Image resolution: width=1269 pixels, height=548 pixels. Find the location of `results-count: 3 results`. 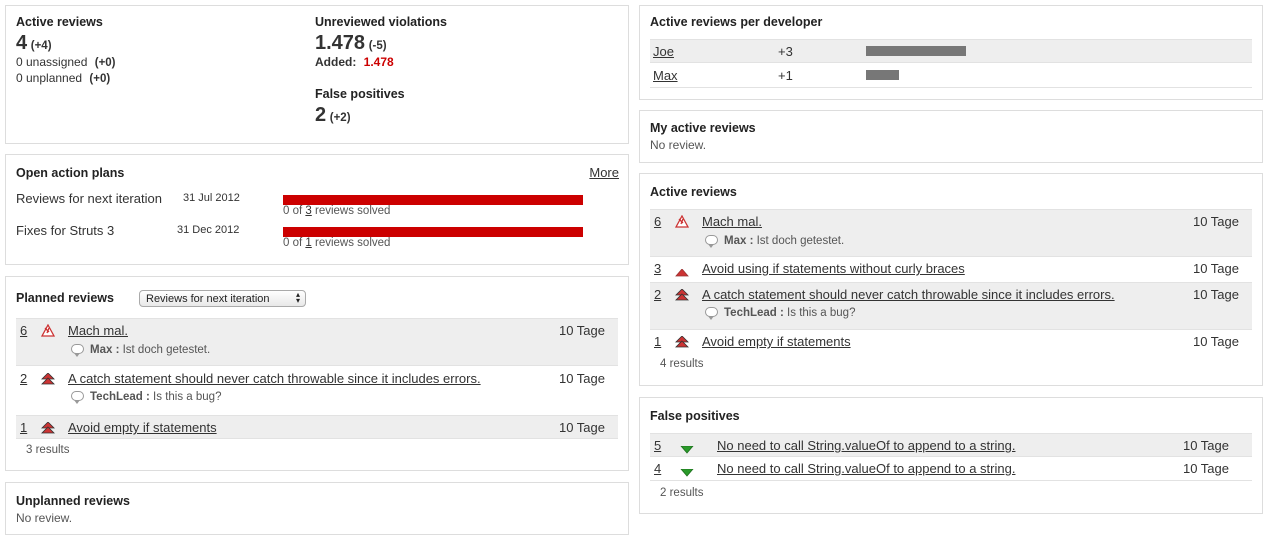

results-count: 3 results is located at coordinates (48, 450).